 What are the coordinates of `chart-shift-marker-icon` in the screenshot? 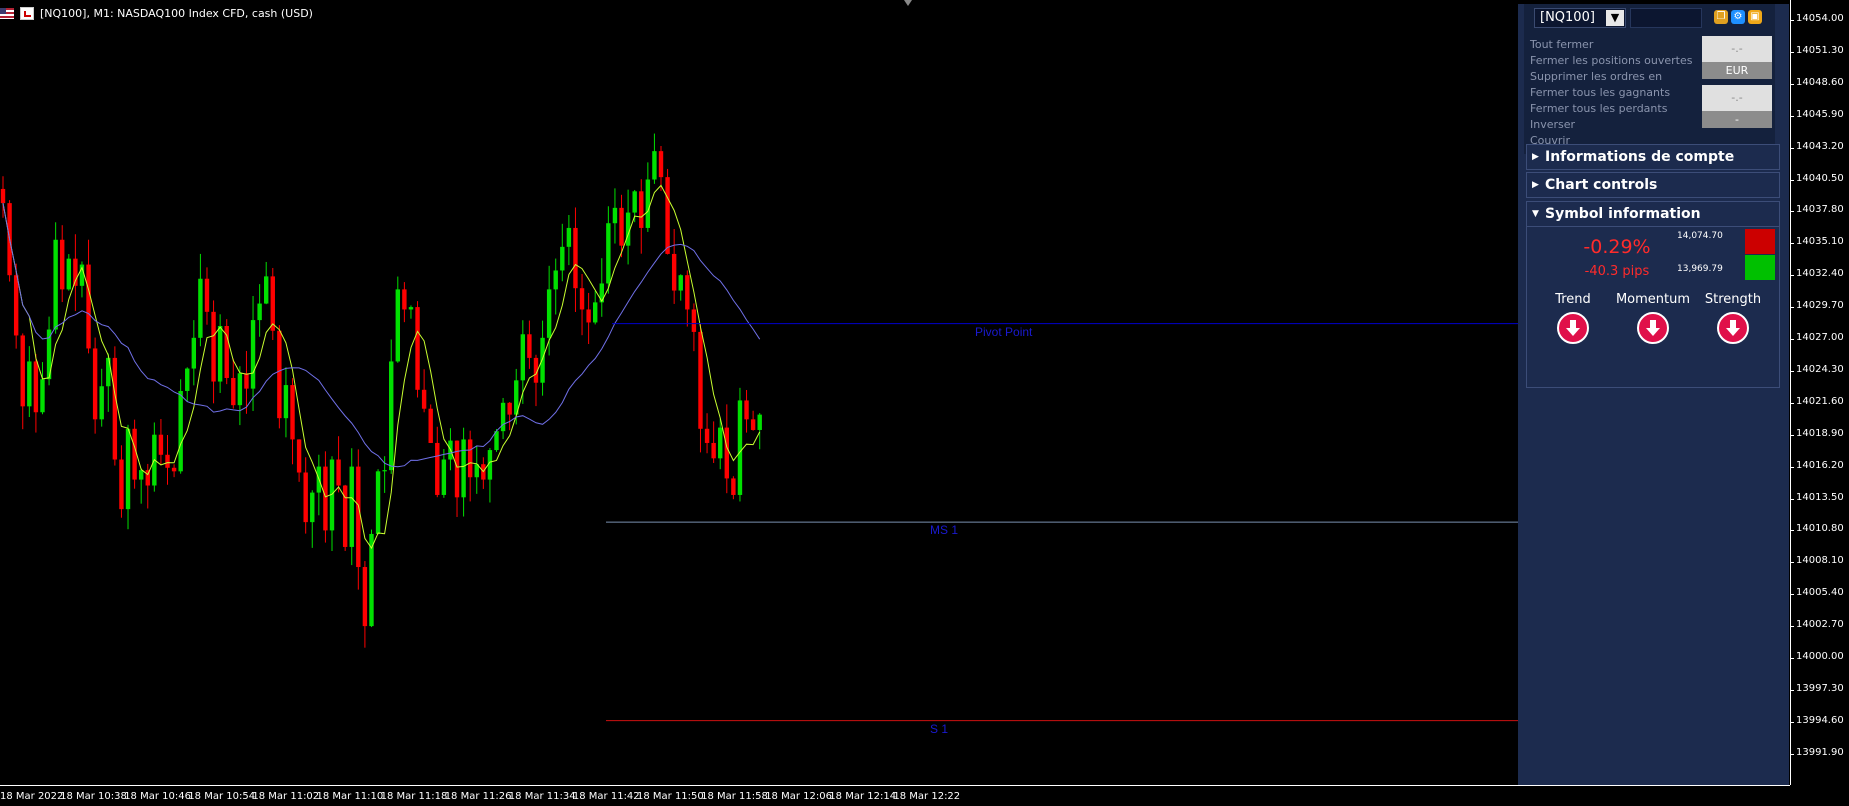 It's located at (908, 3).